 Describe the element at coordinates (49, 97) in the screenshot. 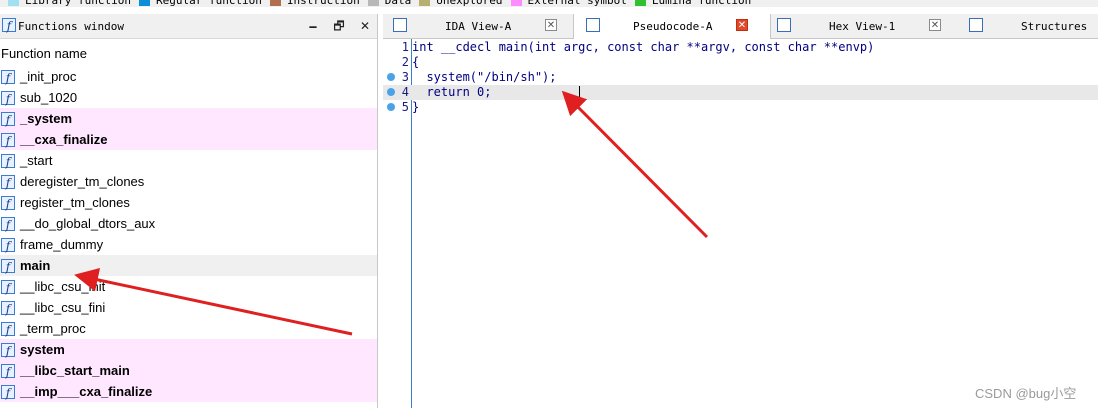

I see `function-name: sub_1020` at that location.